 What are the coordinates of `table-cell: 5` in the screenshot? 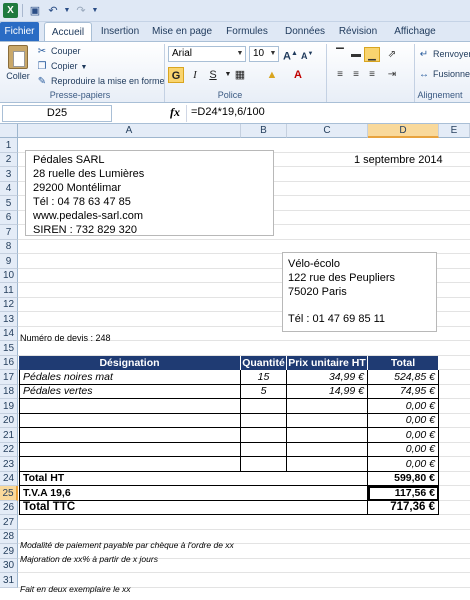 It's located at (264, 392).